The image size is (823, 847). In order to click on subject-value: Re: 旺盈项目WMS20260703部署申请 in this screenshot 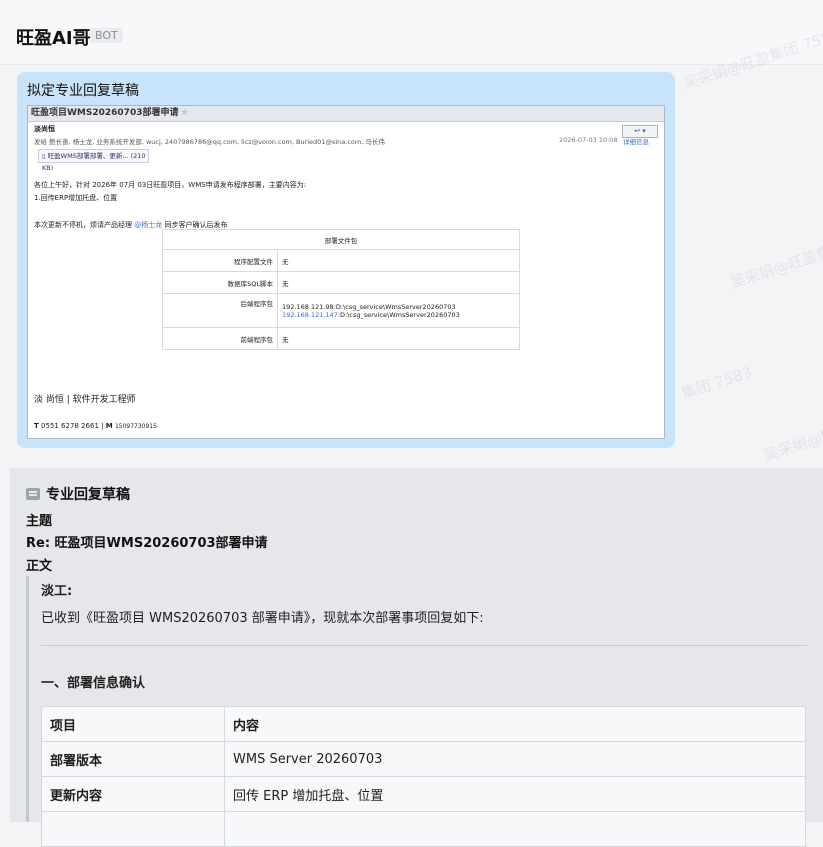, I will do `click(147, 543)`.